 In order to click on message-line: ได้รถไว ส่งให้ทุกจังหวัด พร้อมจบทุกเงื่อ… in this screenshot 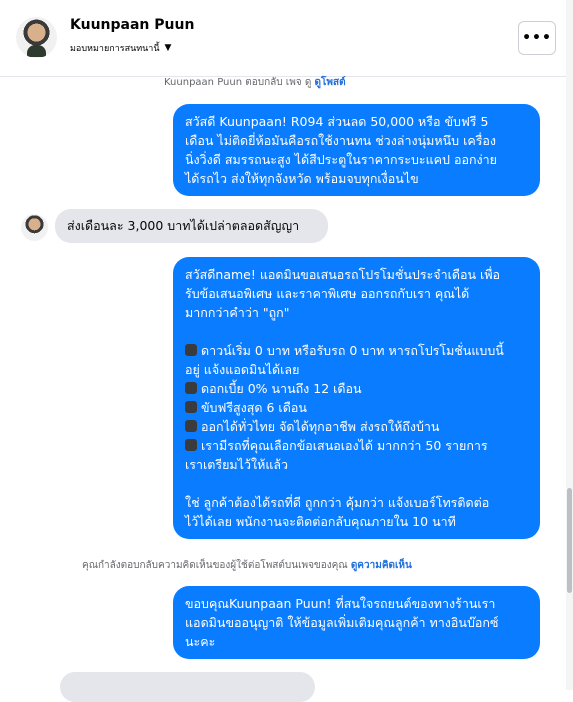, I will do `click(302, 178)`.